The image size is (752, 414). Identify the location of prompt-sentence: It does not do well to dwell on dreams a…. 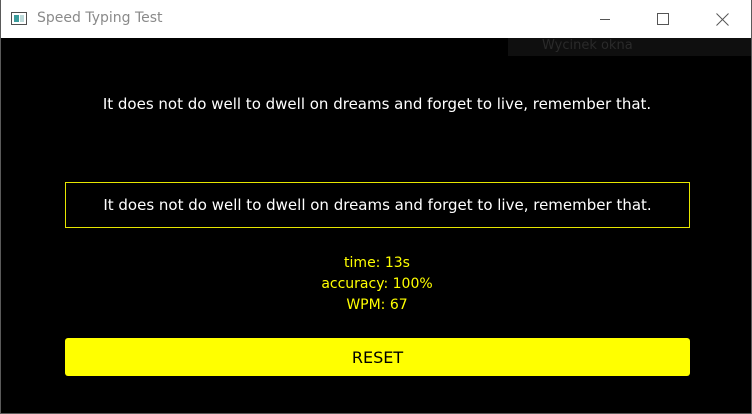
(377, 104).